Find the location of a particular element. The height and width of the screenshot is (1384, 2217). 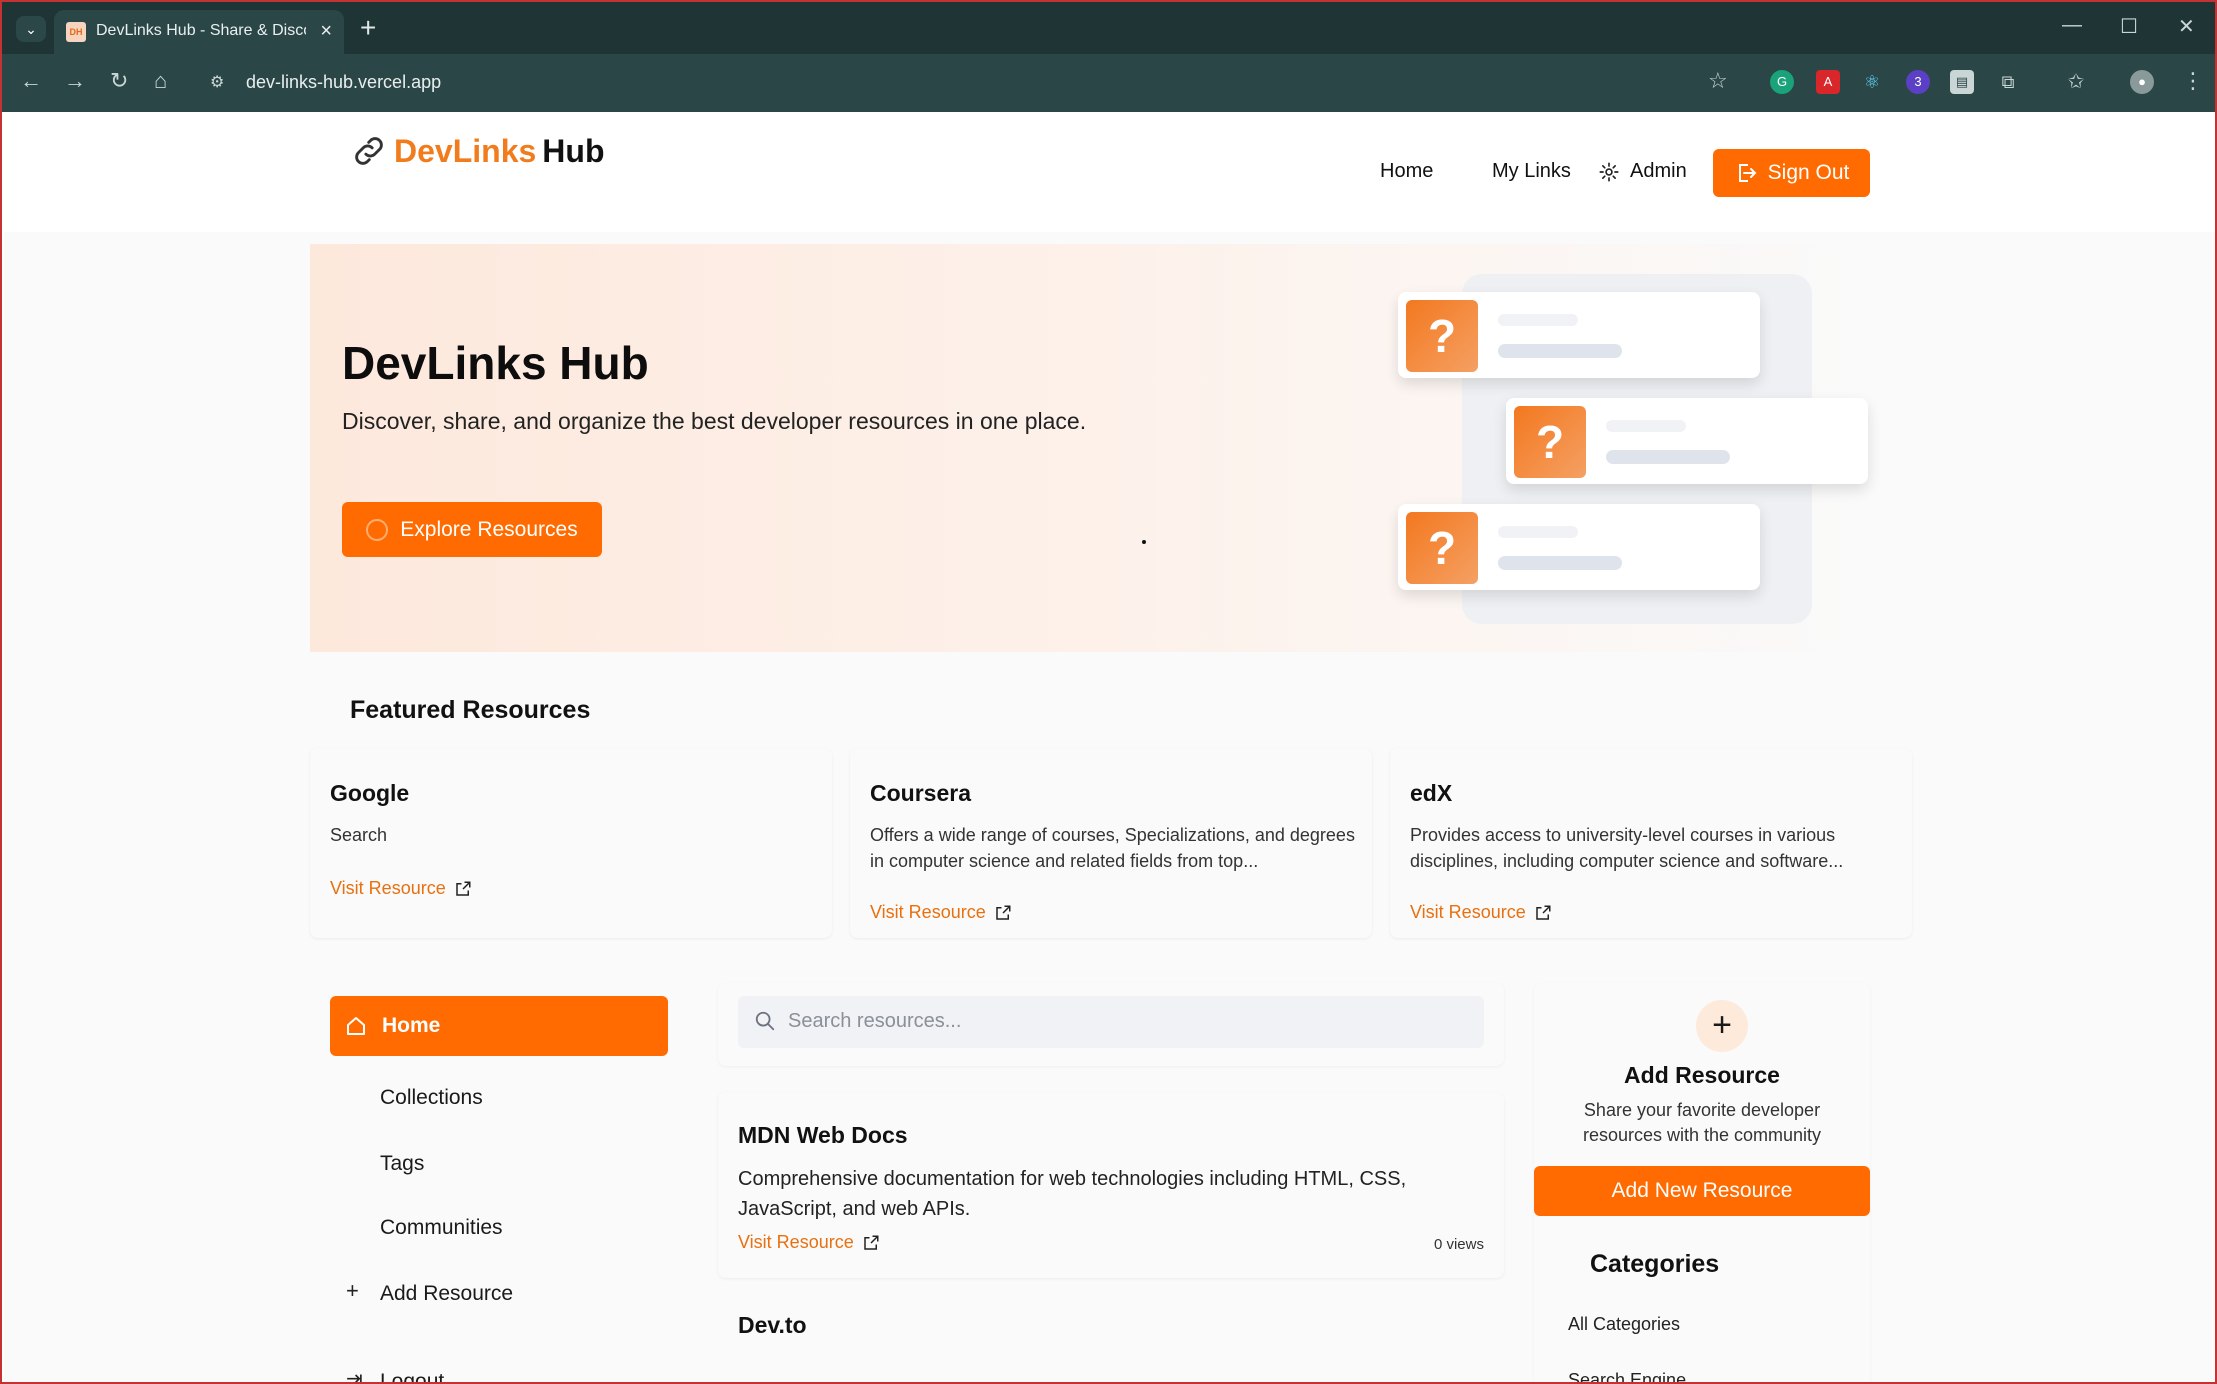

featured-card-title: Coursera is located at coordinates (920, 793).